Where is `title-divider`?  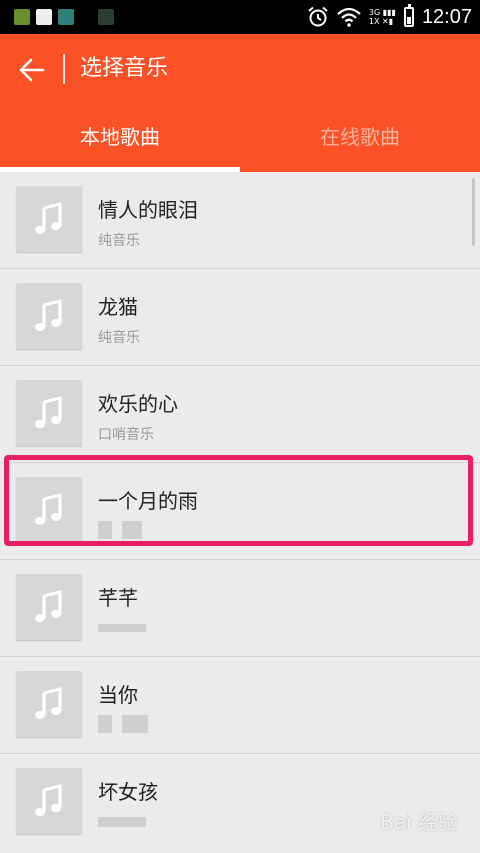
title-divider is located at coordinates (64, 69).